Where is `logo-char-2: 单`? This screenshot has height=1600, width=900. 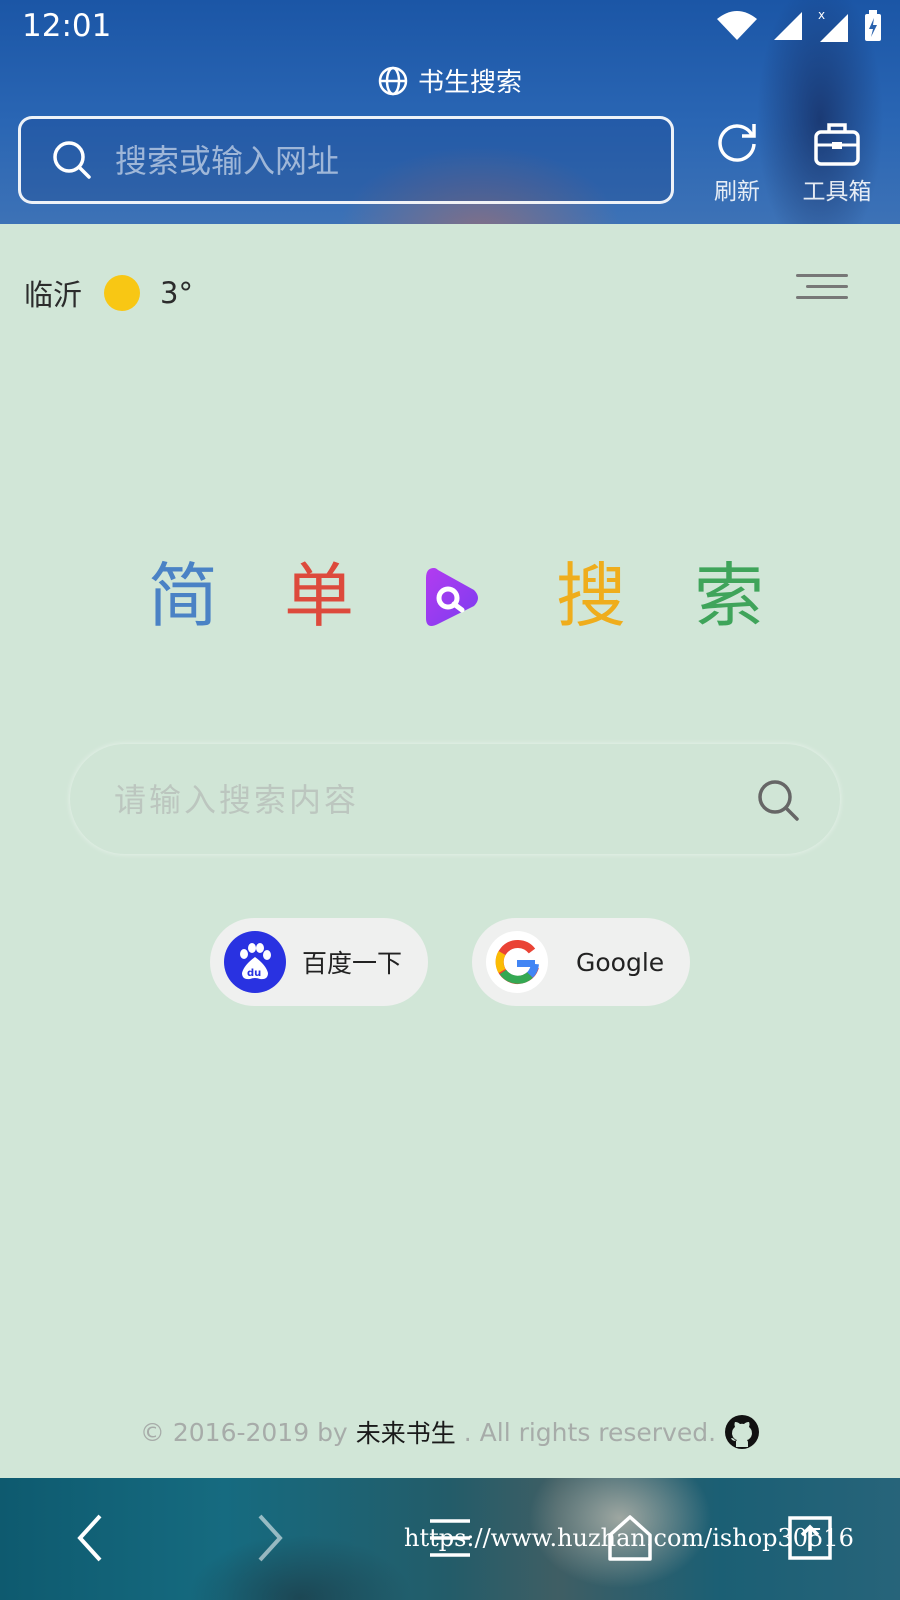 logo-char-2: 单 is located at coordinates (319, 596).